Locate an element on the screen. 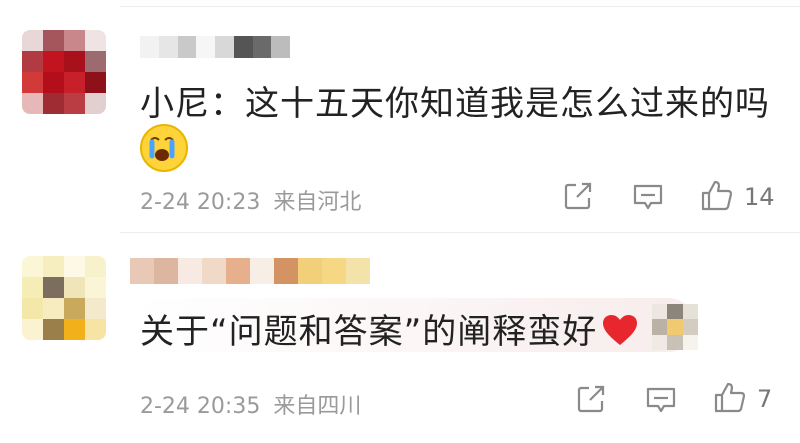 The image size is (800, 443). comment-time: 2-24 20:35 is located at coordinates (200, 406).